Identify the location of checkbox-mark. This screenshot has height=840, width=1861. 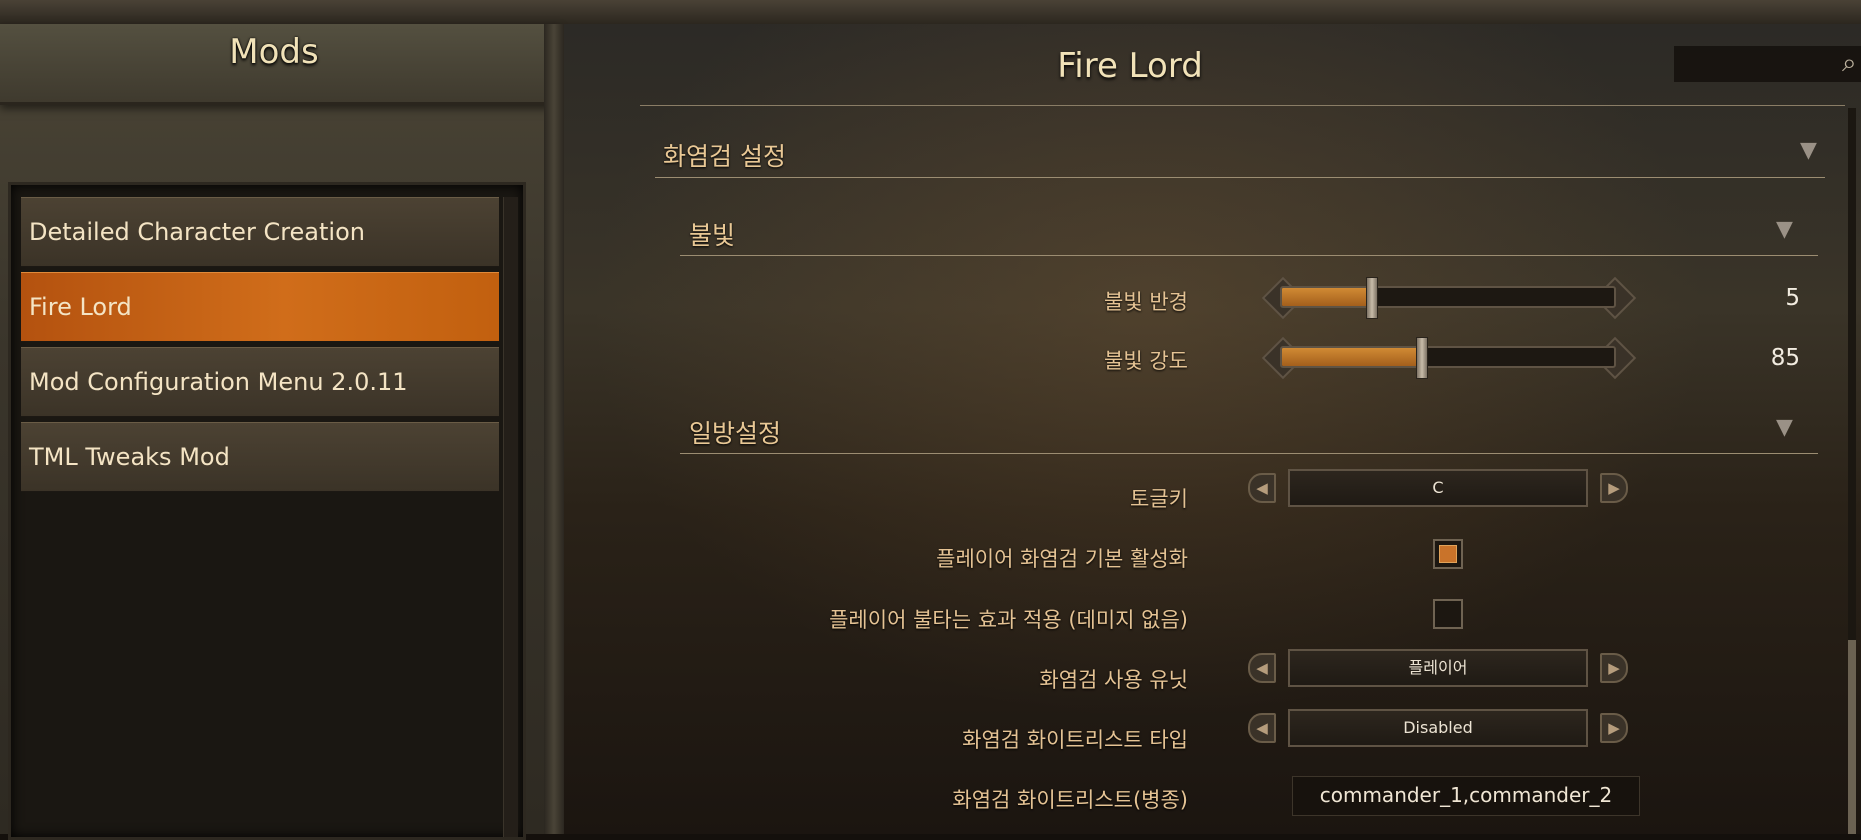
(1448, 554).